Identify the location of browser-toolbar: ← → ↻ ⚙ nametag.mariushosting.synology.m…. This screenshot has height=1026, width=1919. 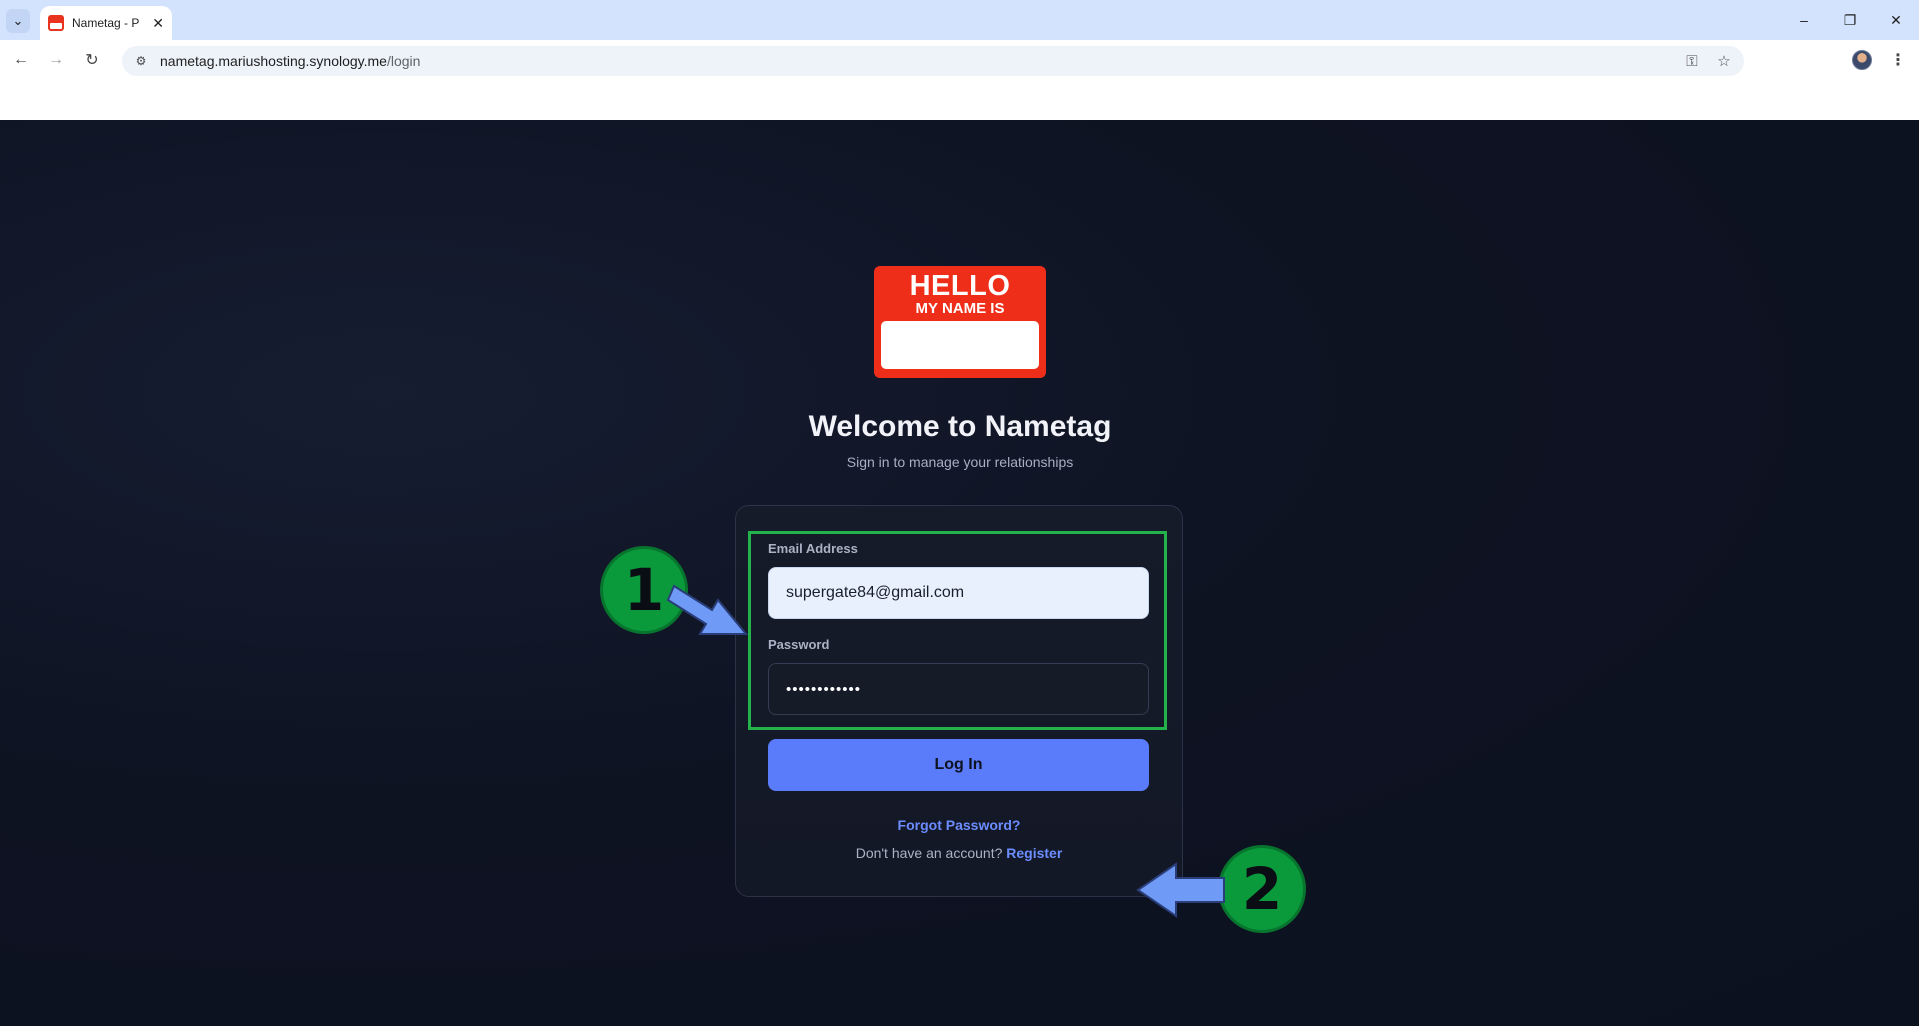
(959, 60).